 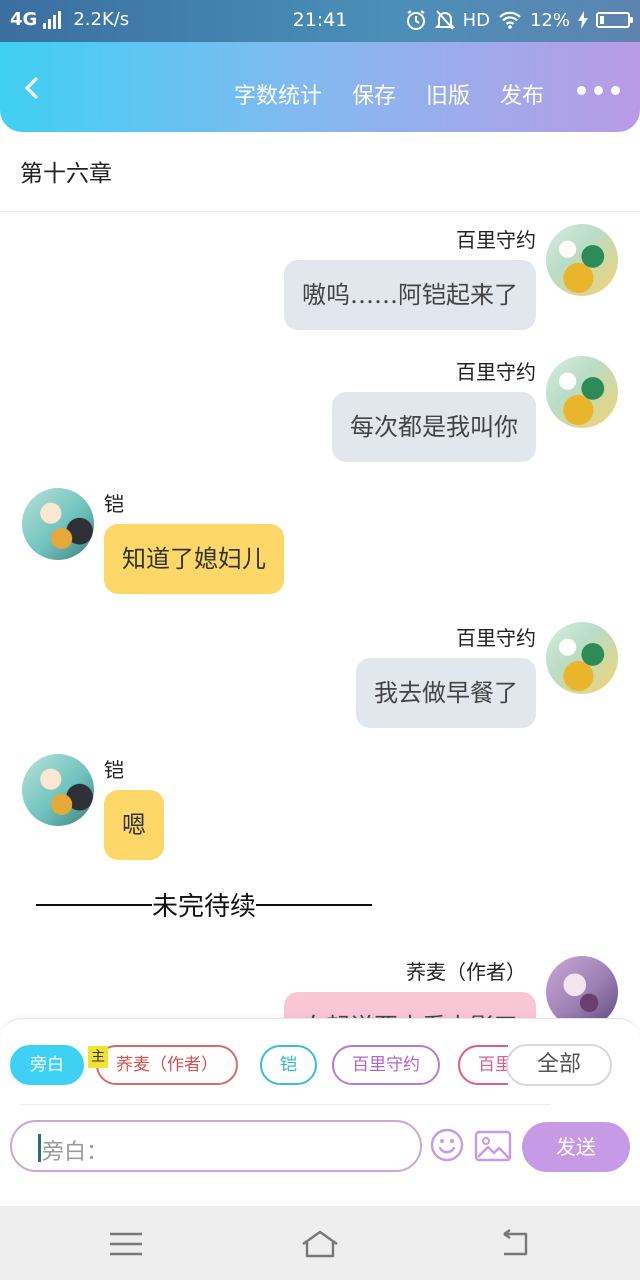 I want to click on chat-message: 荞麦（作者） 白起说要去看电影了, so click(x=320, y=981).